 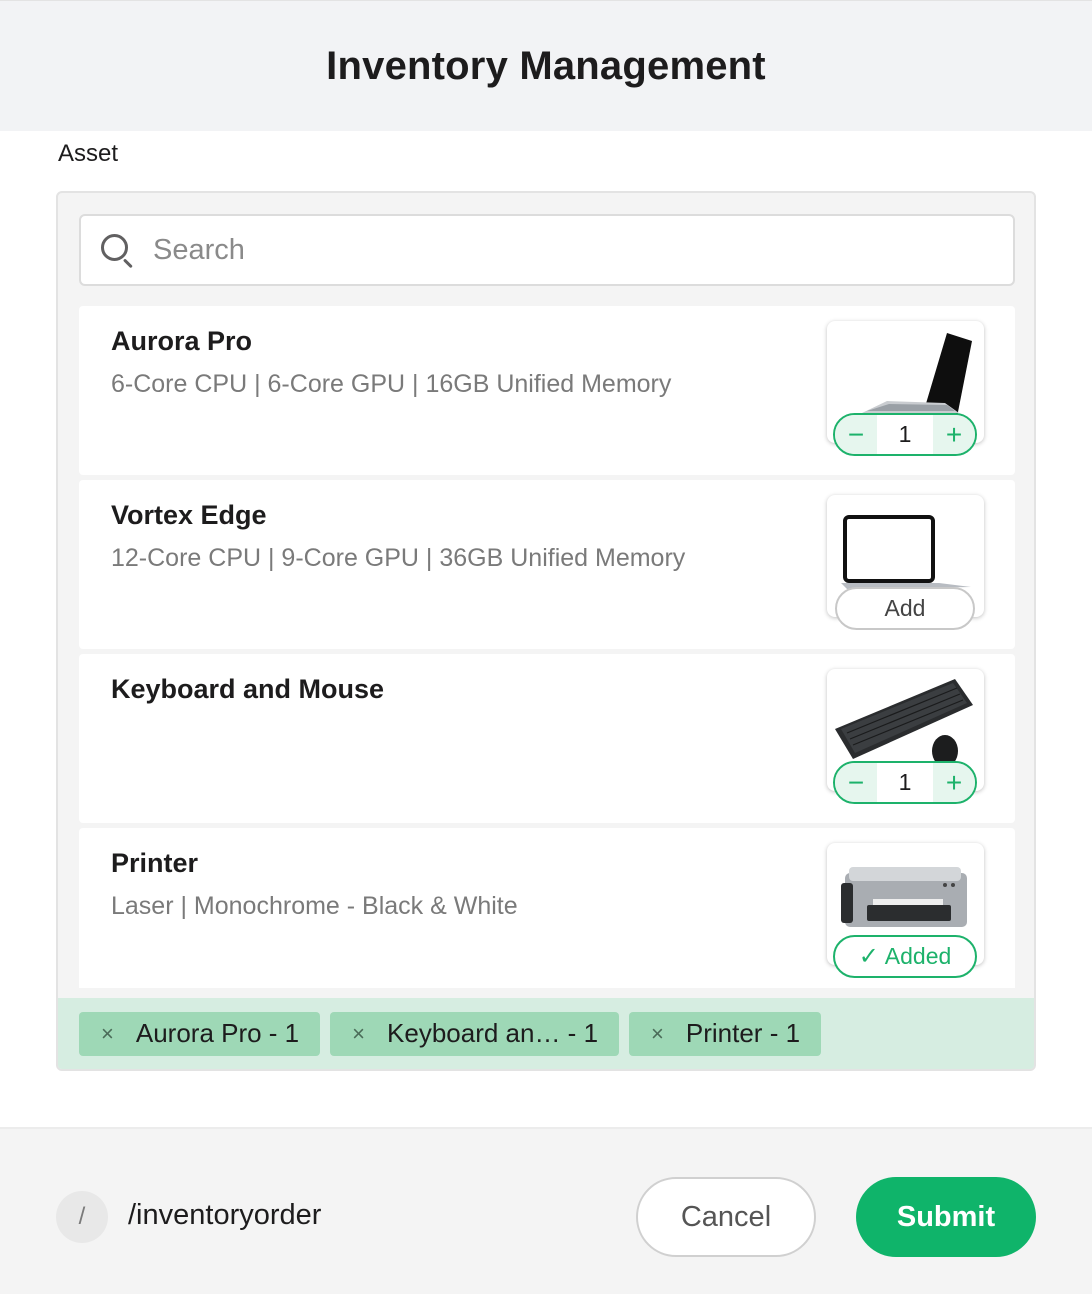 What do you see at coordinates (547, 738) in the screenshot?
I see `list-item: Keyboard and Mouse − 1 +` at bounding box center [547, 738].